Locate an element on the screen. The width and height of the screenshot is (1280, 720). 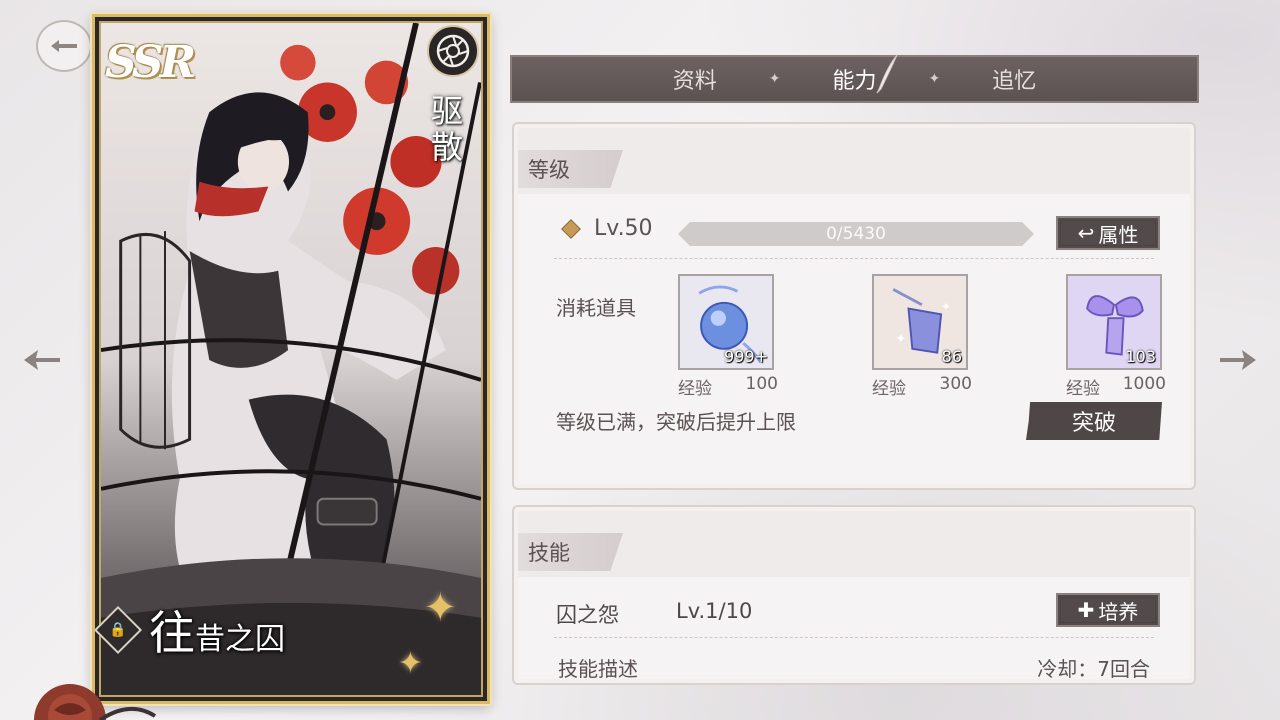
skill-section-header: 技能 is located at coordinates (570, 552).